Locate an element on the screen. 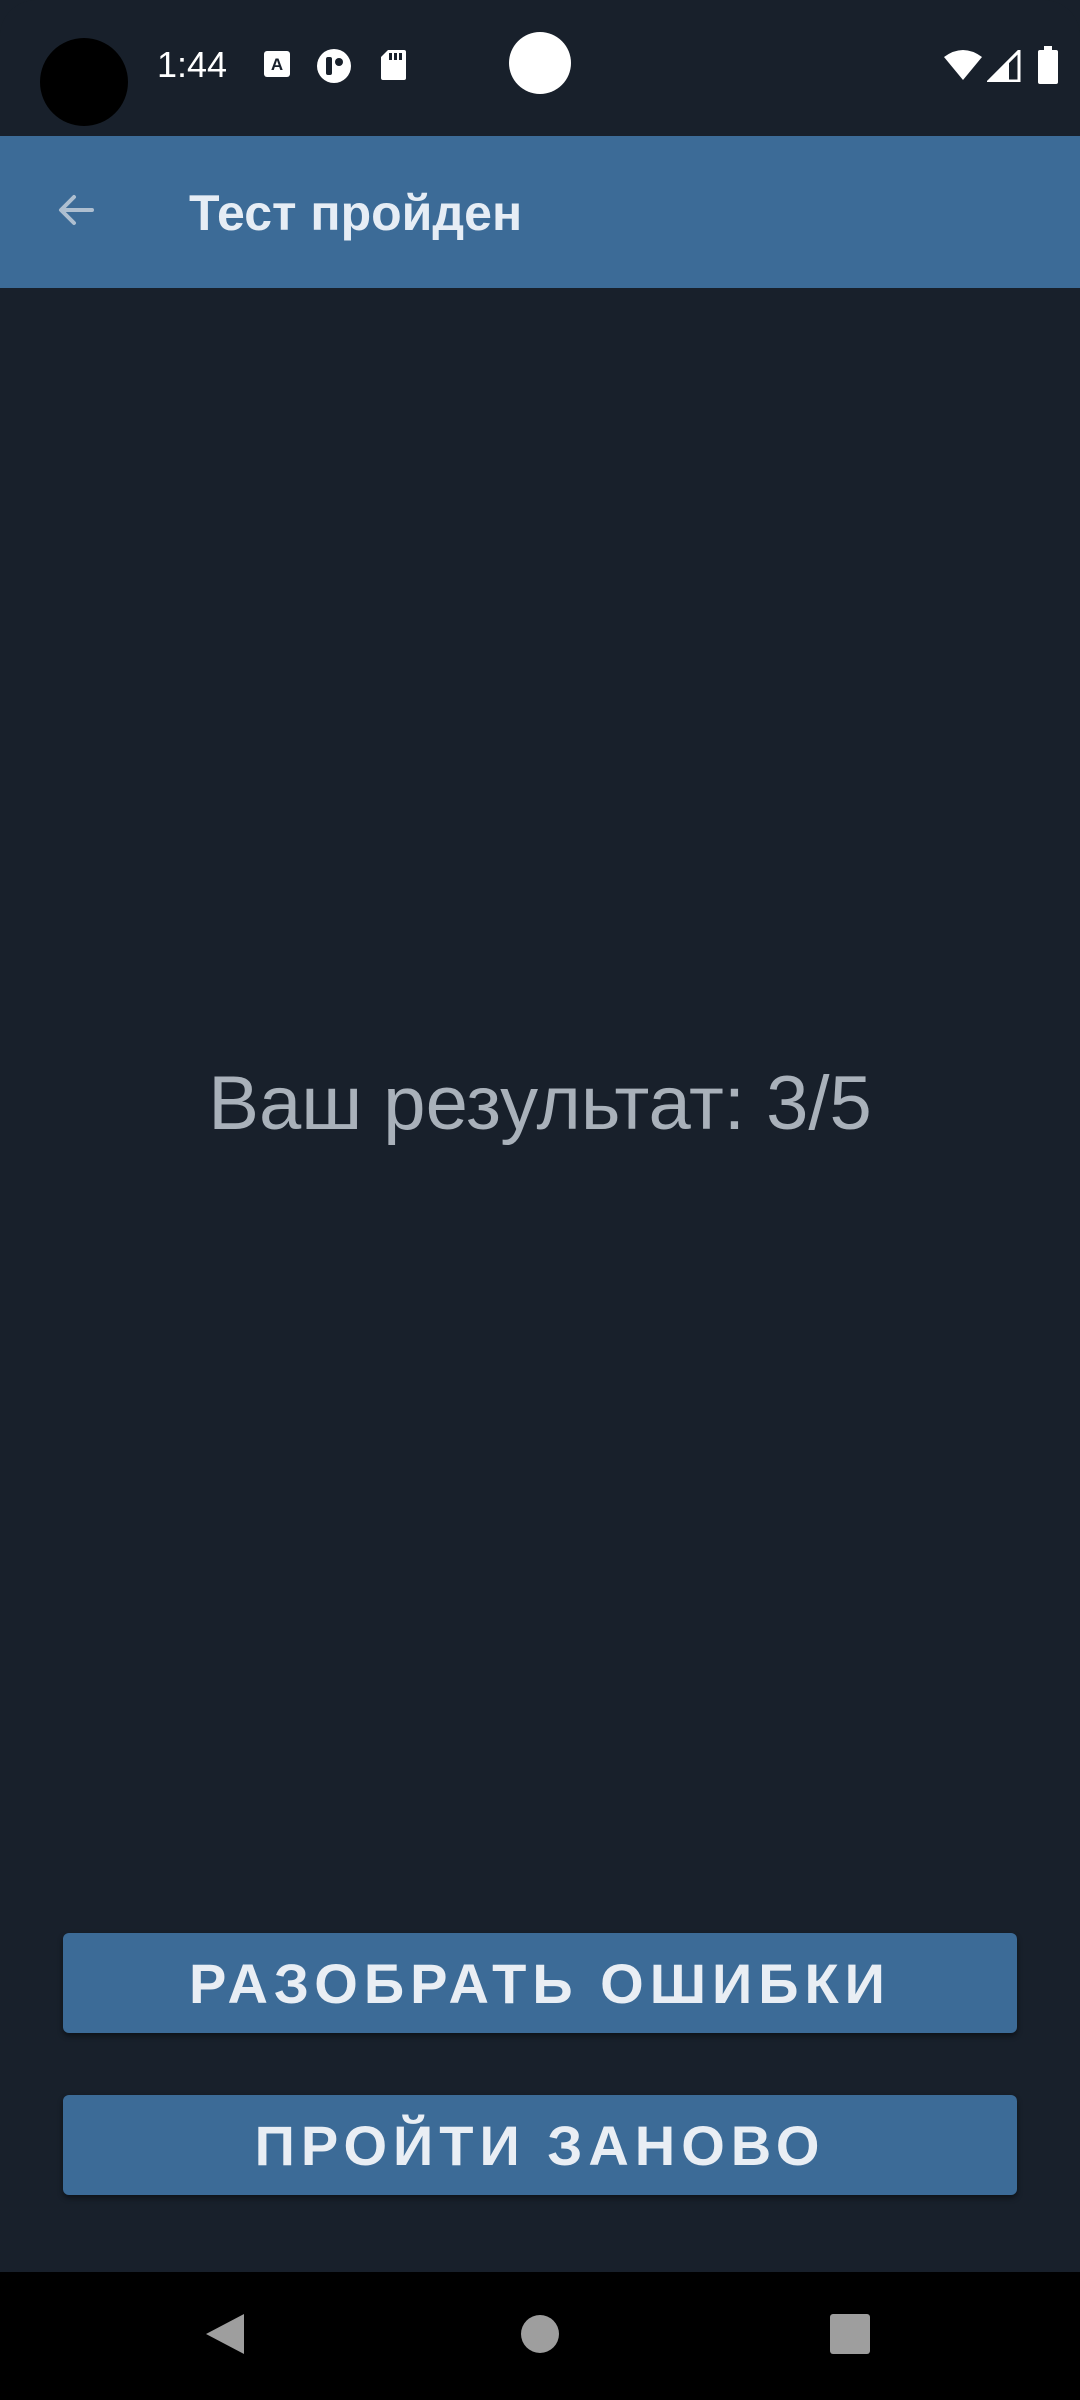  back-button is located at coordinates (76, 212).